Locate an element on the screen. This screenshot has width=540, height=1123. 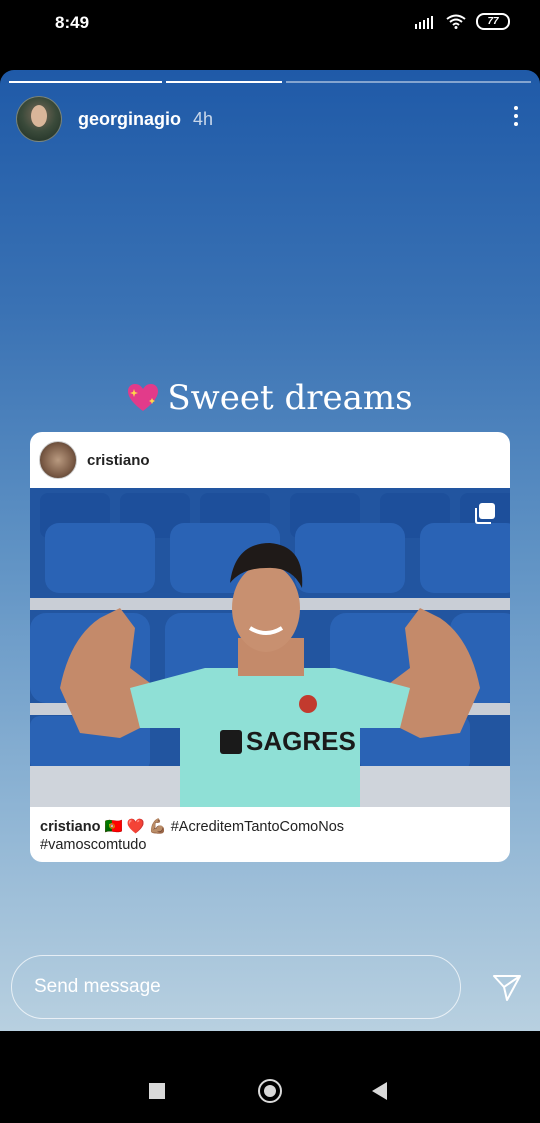
jersey-text: SAGRES is located at coordinates (301, 741).